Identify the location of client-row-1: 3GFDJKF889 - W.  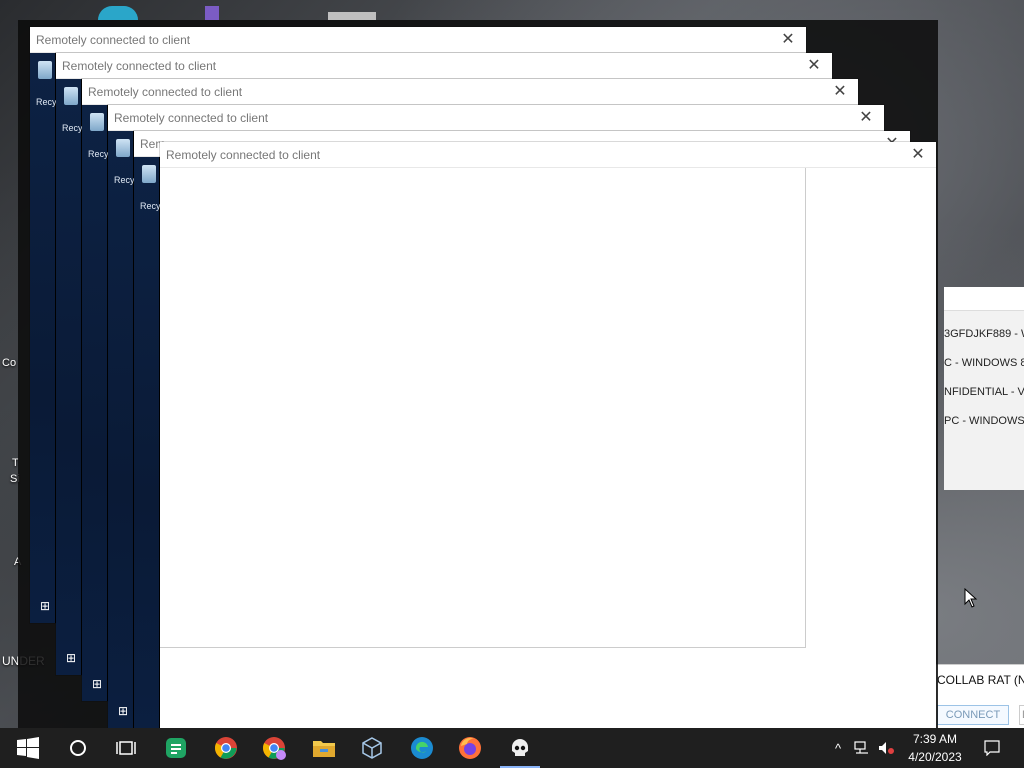
(984, 334).